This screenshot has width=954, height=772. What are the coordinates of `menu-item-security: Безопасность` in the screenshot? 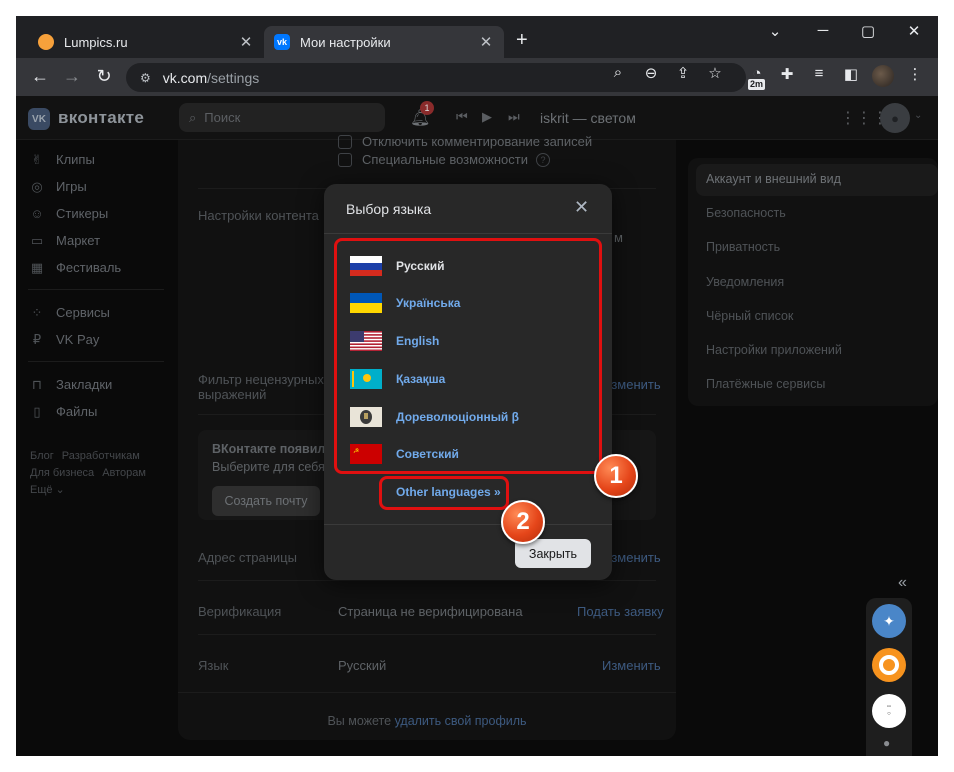 It's located at (746, 213).